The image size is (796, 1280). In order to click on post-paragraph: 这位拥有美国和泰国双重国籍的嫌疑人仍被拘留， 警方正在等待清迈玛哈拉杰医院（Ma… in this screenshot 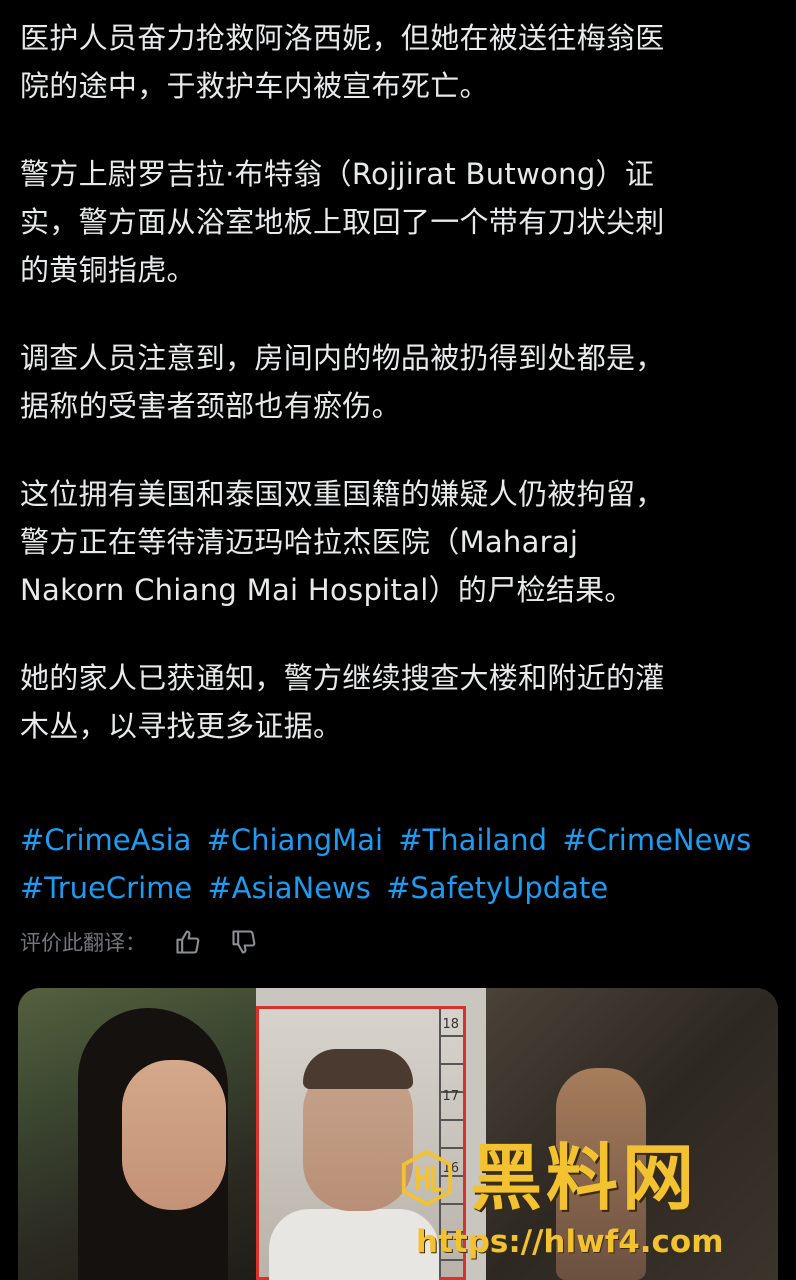, I will do `click(342, 542)`.